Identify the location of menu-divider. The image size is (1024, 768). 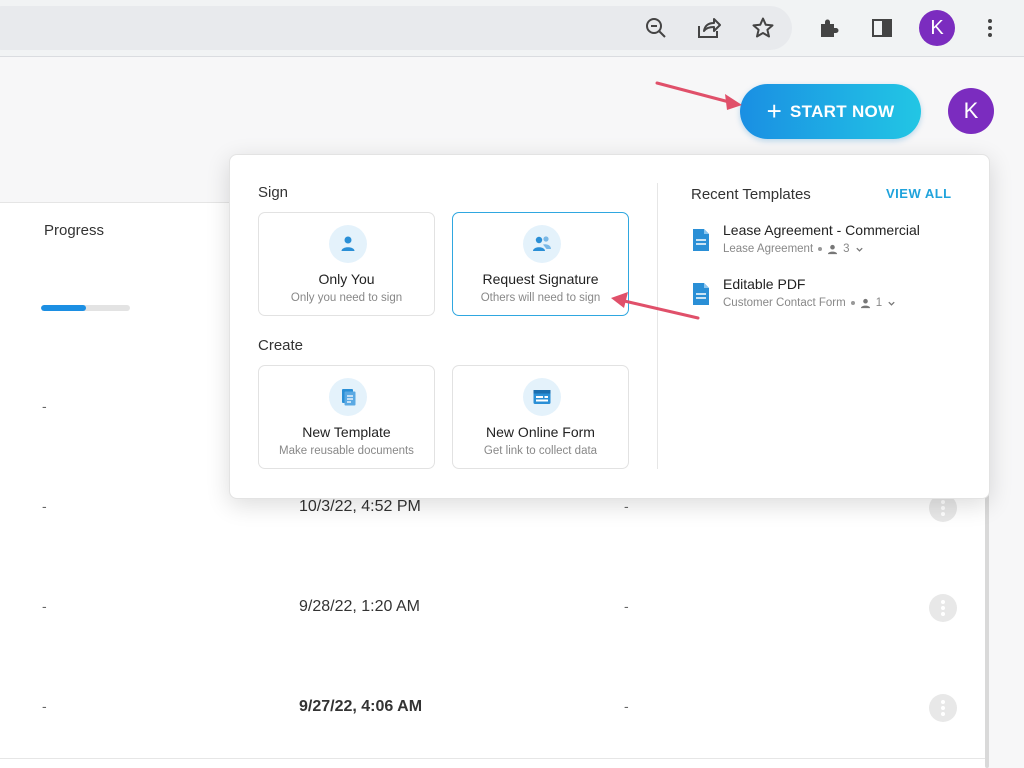
(657, 326).